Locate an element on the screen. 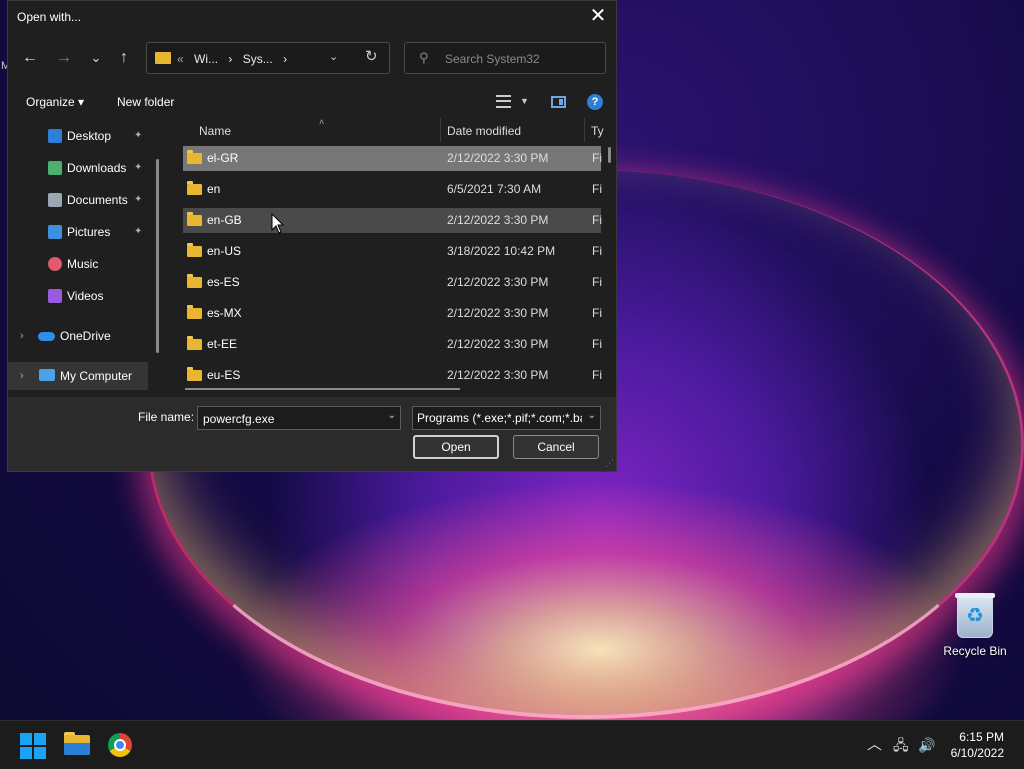  new-folder-button: New folder is located at coordinates (145, 102).